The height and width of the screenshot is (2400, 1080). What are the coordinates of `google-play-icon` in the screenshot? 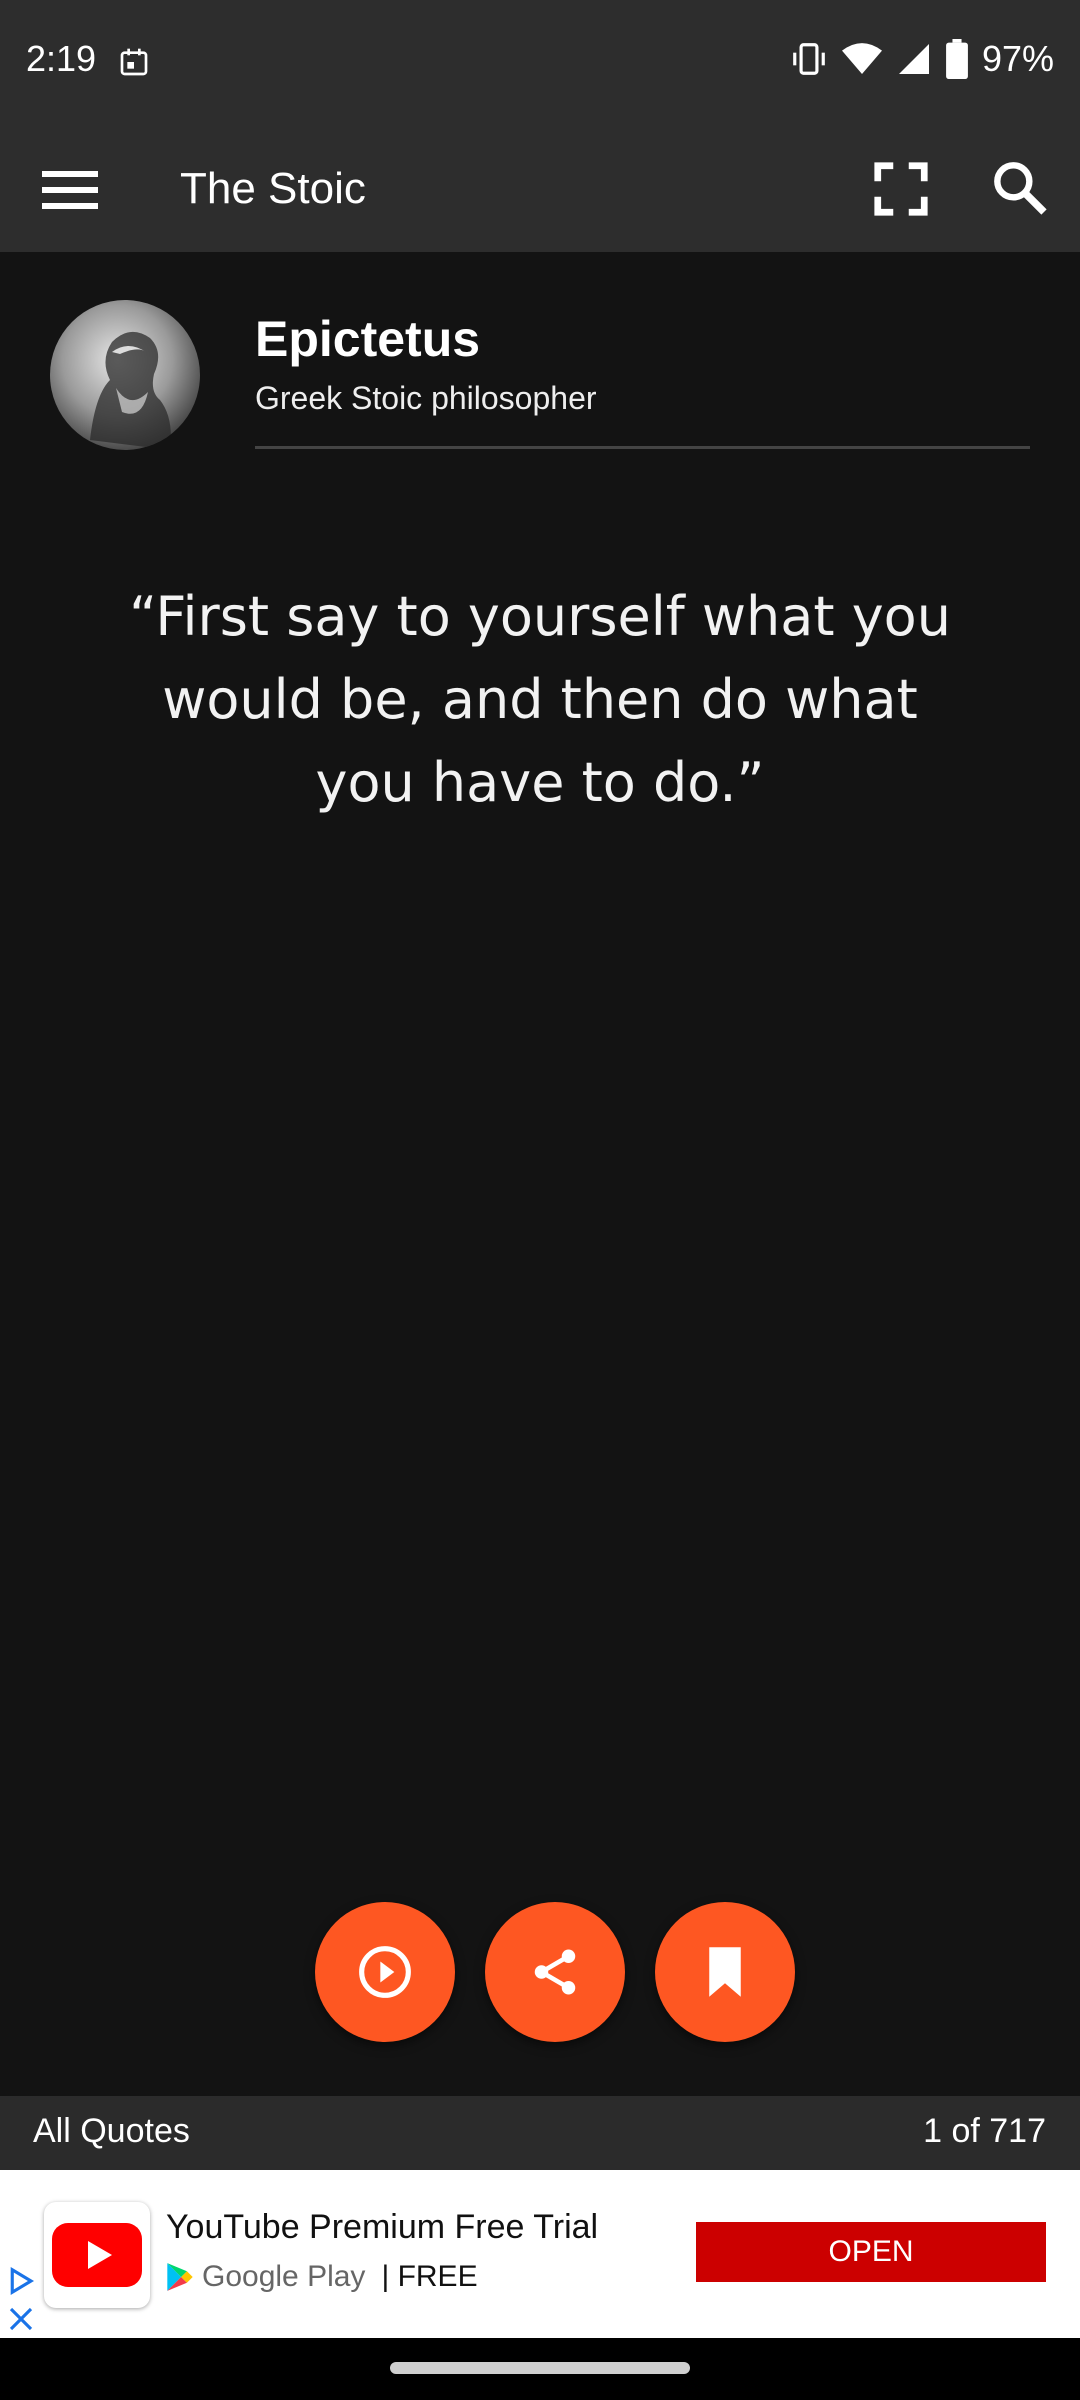 It's located at (180, 2277).